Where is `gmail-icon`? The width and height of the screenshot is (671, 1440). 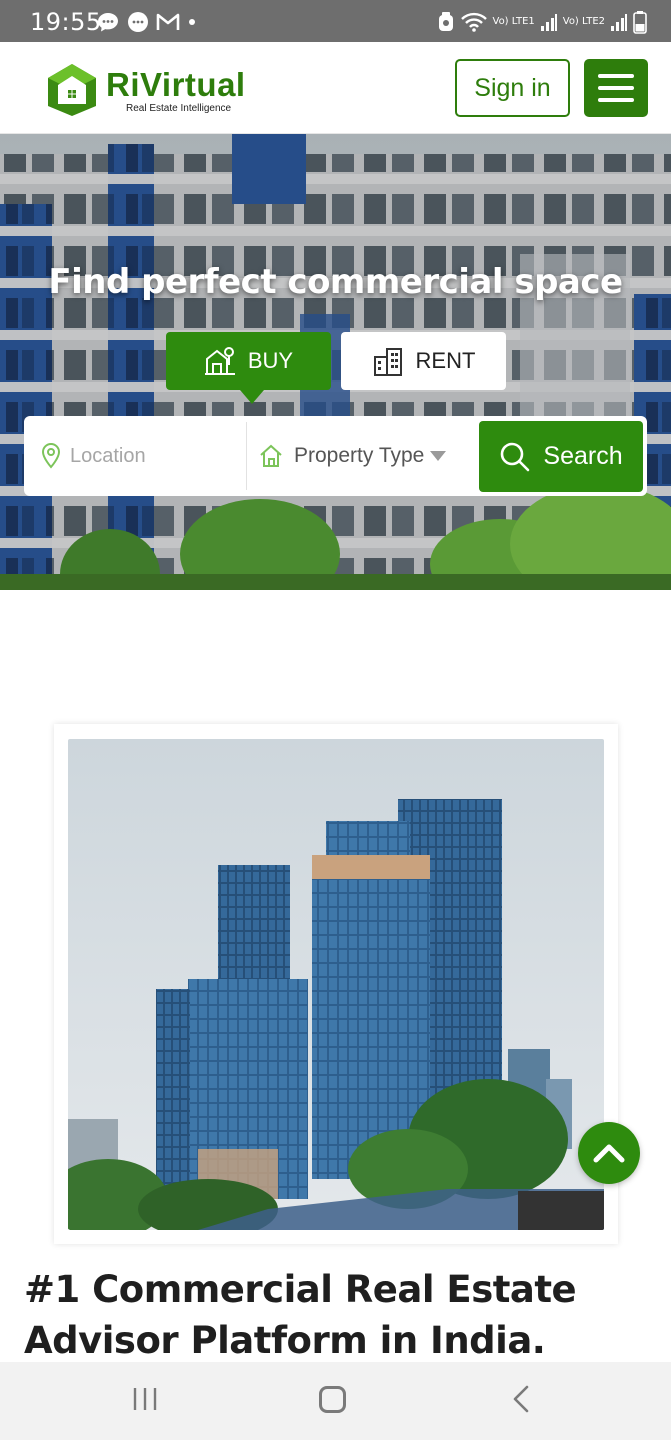
gmail-icon is located at coordinates (168, 21).